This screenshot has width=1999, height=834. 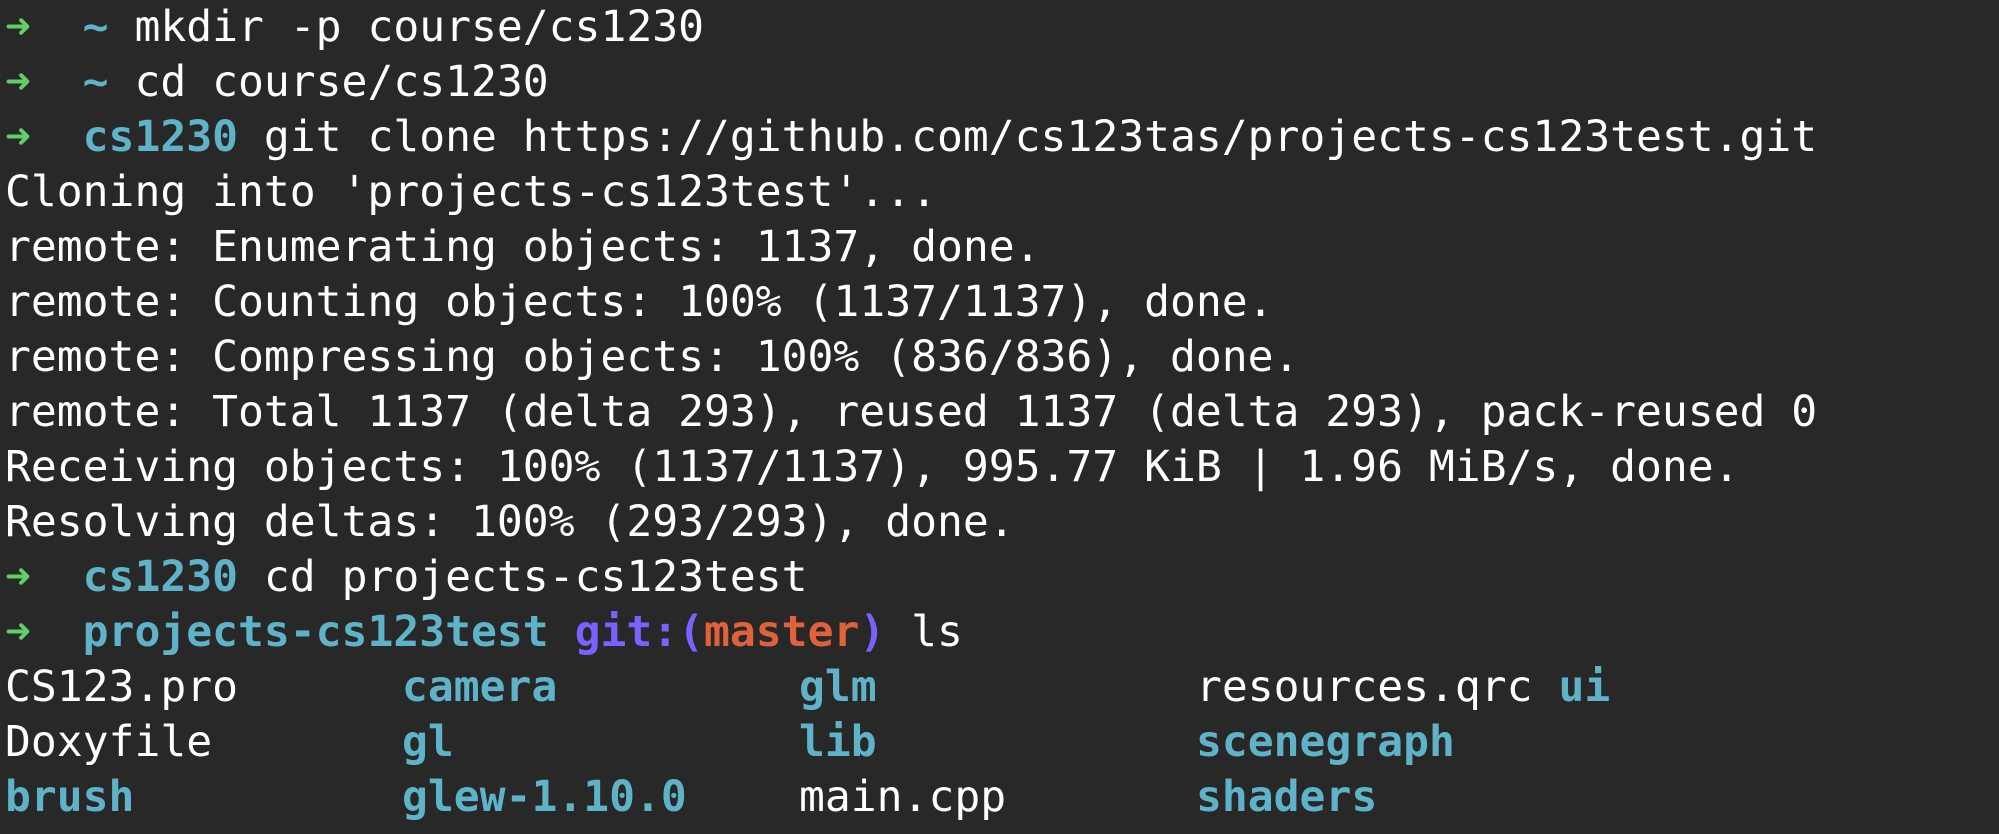 What do you see at coordinates (70, 797) in the screenshot?
I see `ls-directory-entry: brush` at bounding box center [70, 797].